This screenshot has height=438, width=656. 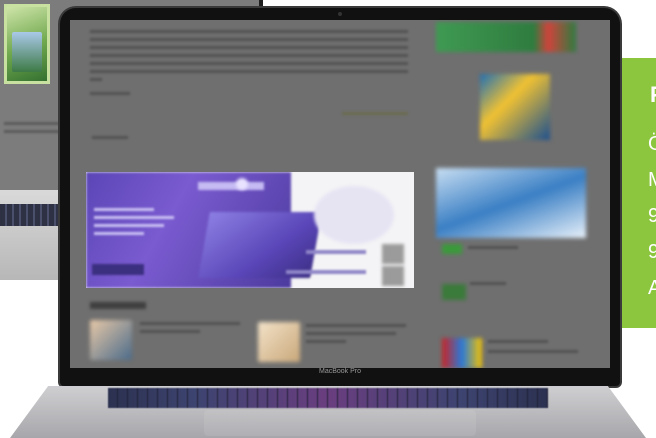 I want to click on sidebar-ad-banner, so click(x=506, y=37).